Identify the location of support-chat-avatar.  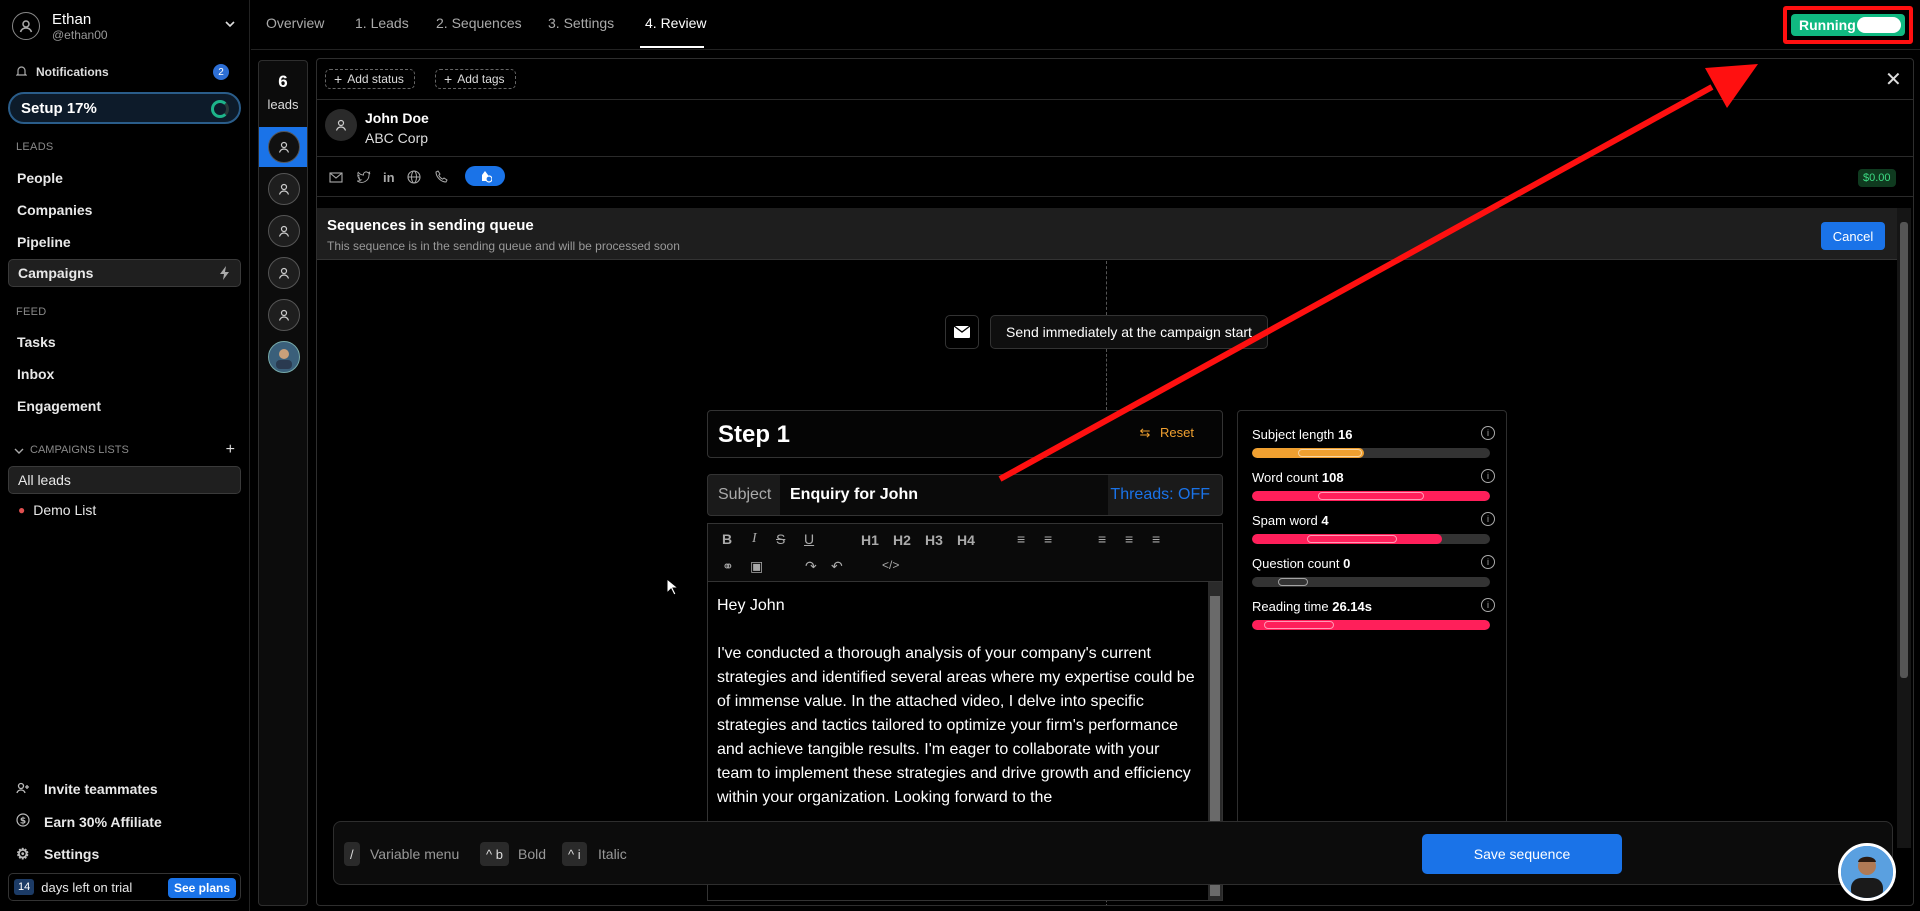
(1867, 872).